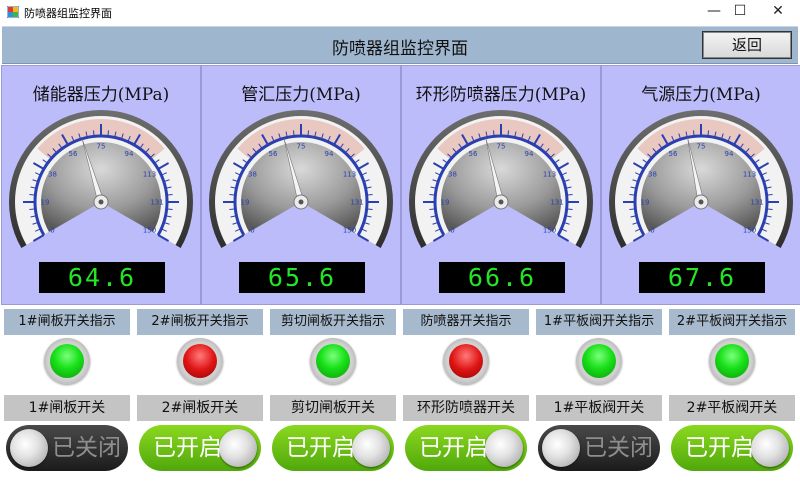 The width and height of the screenshot is (800, 481). I want to click on switch-label: 剪切闸板开关, so click(333, 408).